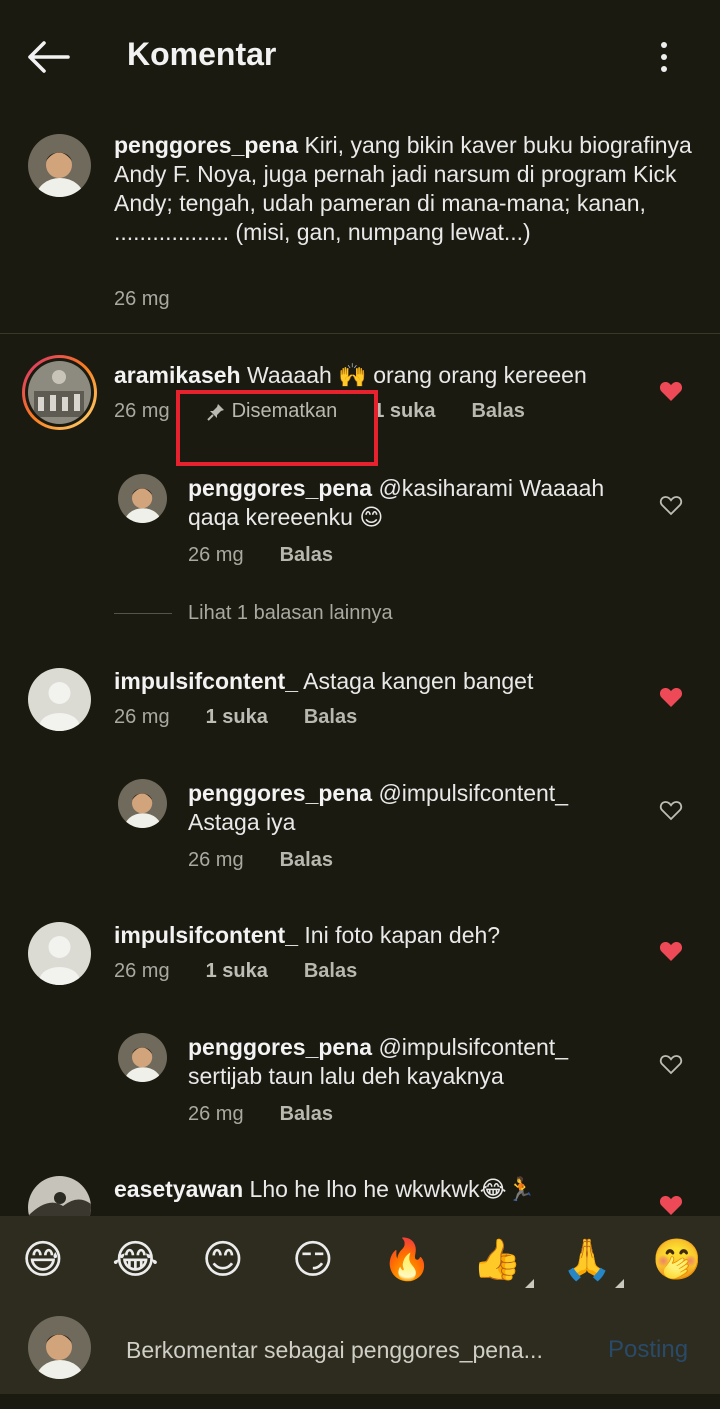 Image resolution: width=720 pixels, height=1409 pixels. What do you see at coordinates (356, 1350) in the screenshot?
I see `comment-input` at bounding box center [356, 1350].